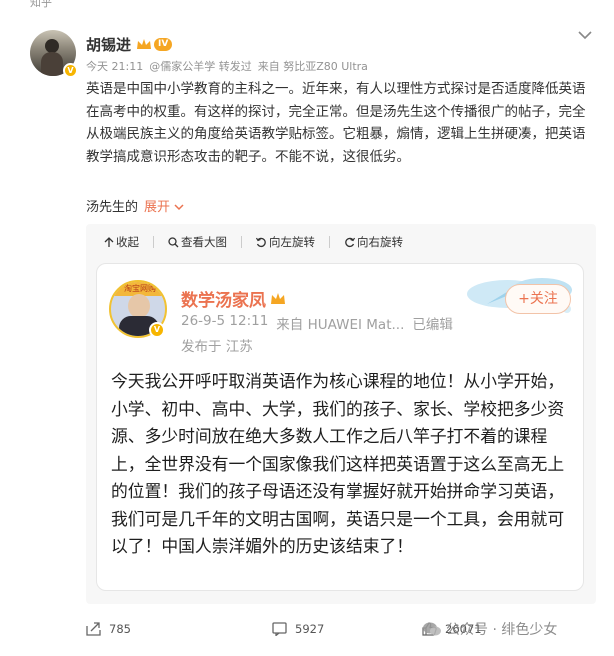  I want to click on chevron-down-icon, so click(179, 207).